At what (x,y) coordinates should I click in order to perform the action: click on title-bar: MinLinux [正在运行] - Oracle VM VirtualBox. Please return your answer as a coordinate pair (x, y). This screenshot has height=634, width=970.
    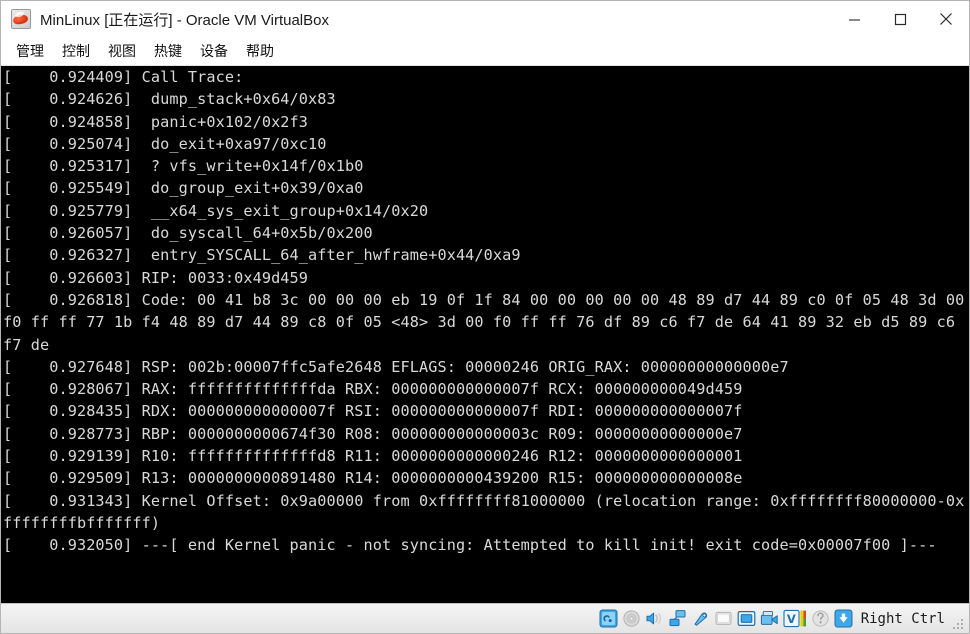
    Looking at the image, I should click on (485, 19).